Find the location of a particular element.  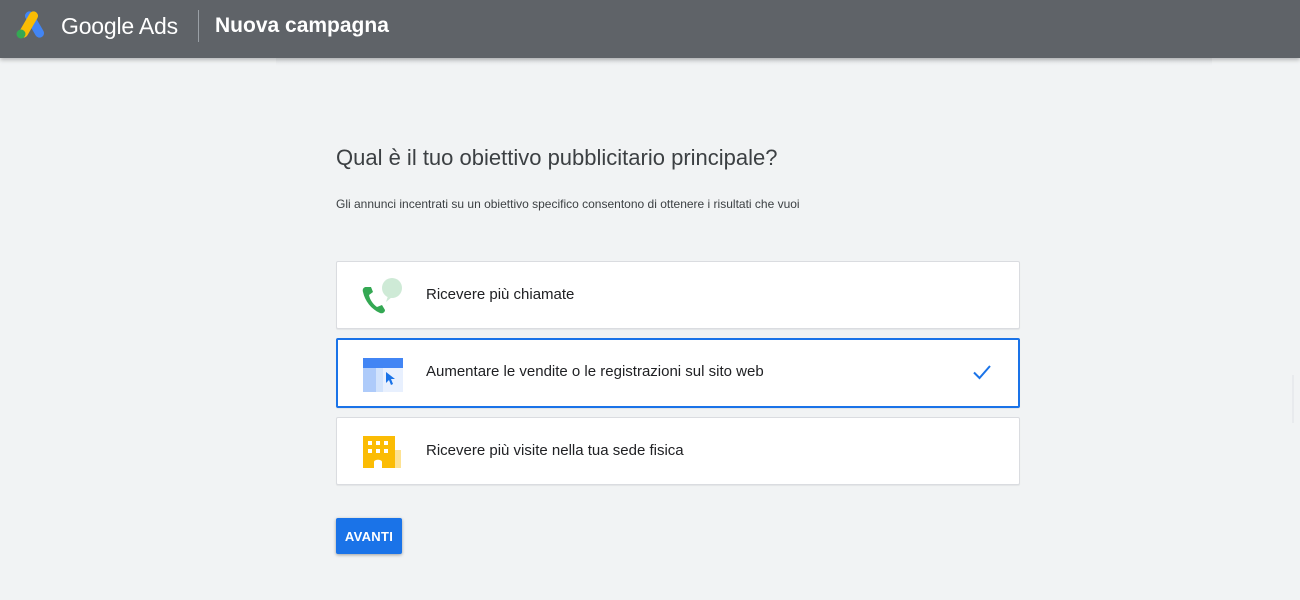

storefront-icon is located at coordinates (382, 452).